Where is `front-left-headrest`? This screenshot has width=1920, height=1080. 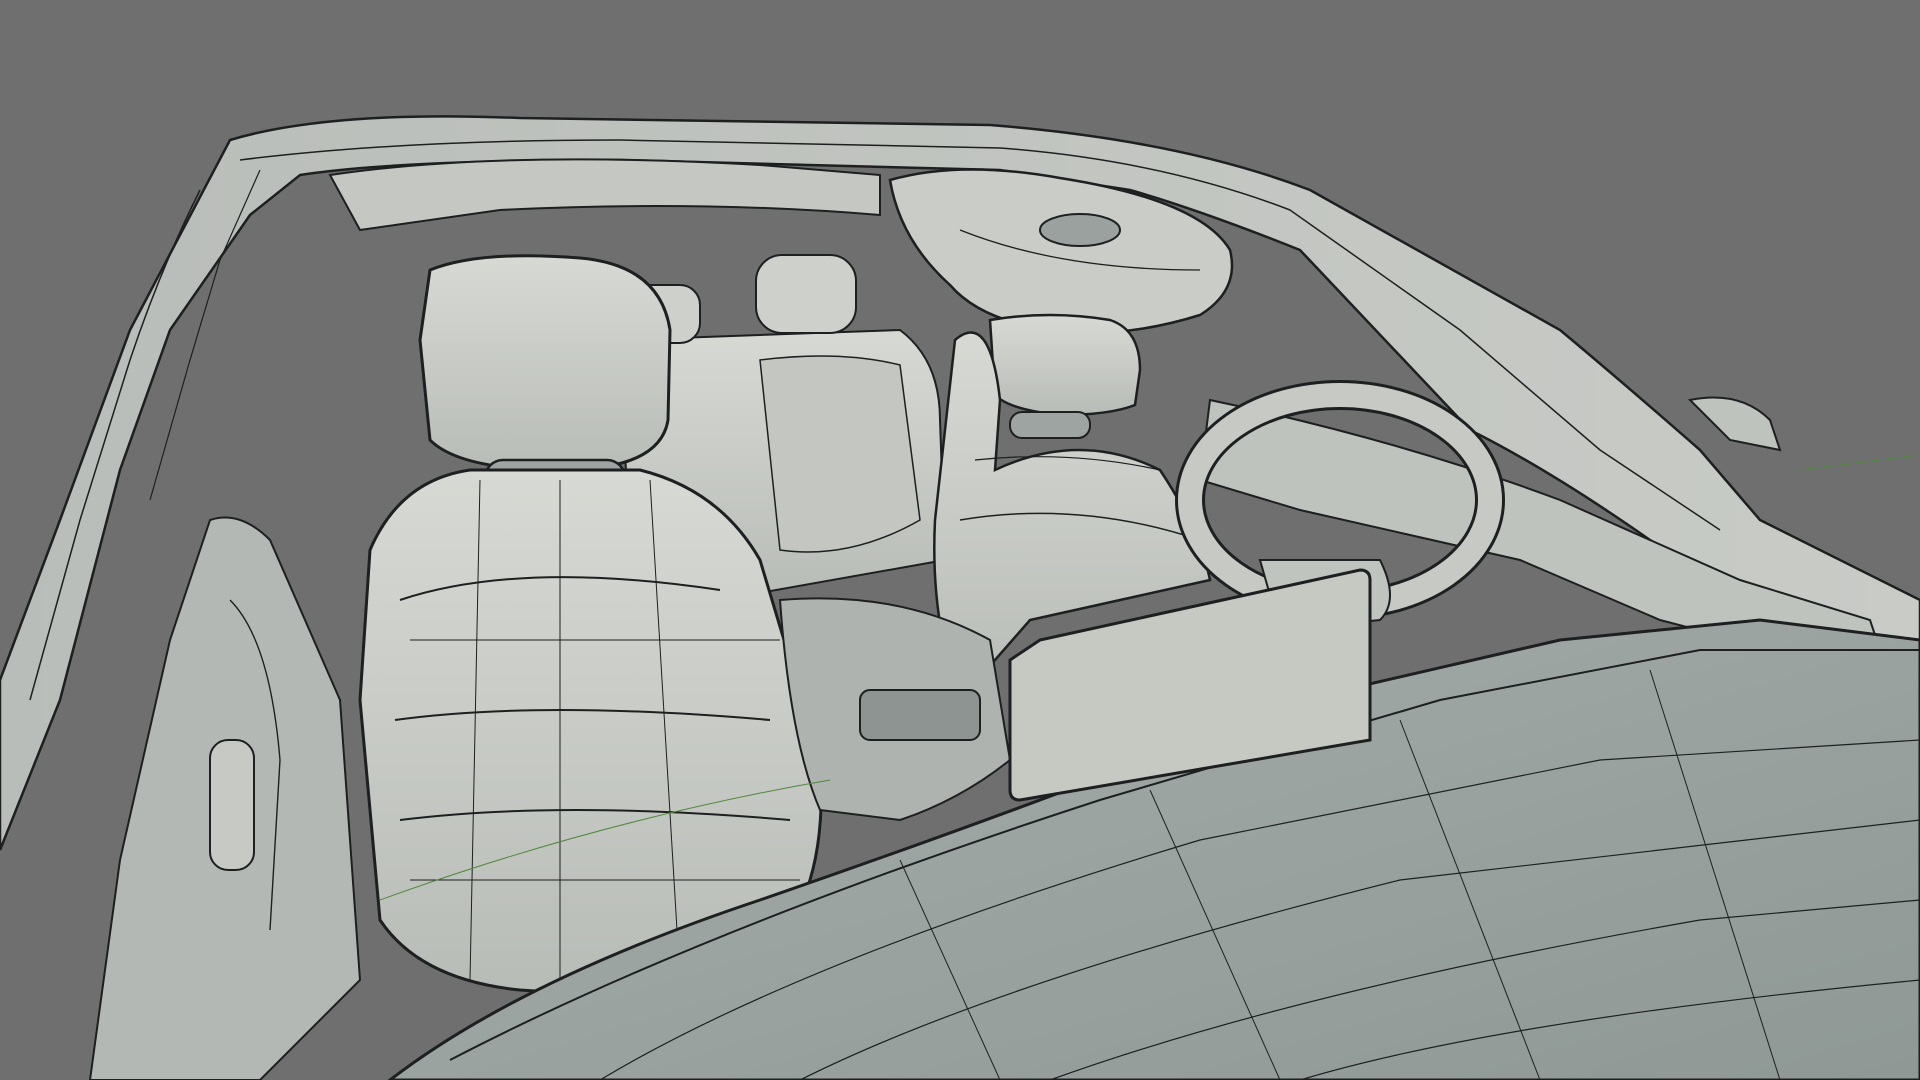
front-left-headrest is located at coordinates (545, 363).